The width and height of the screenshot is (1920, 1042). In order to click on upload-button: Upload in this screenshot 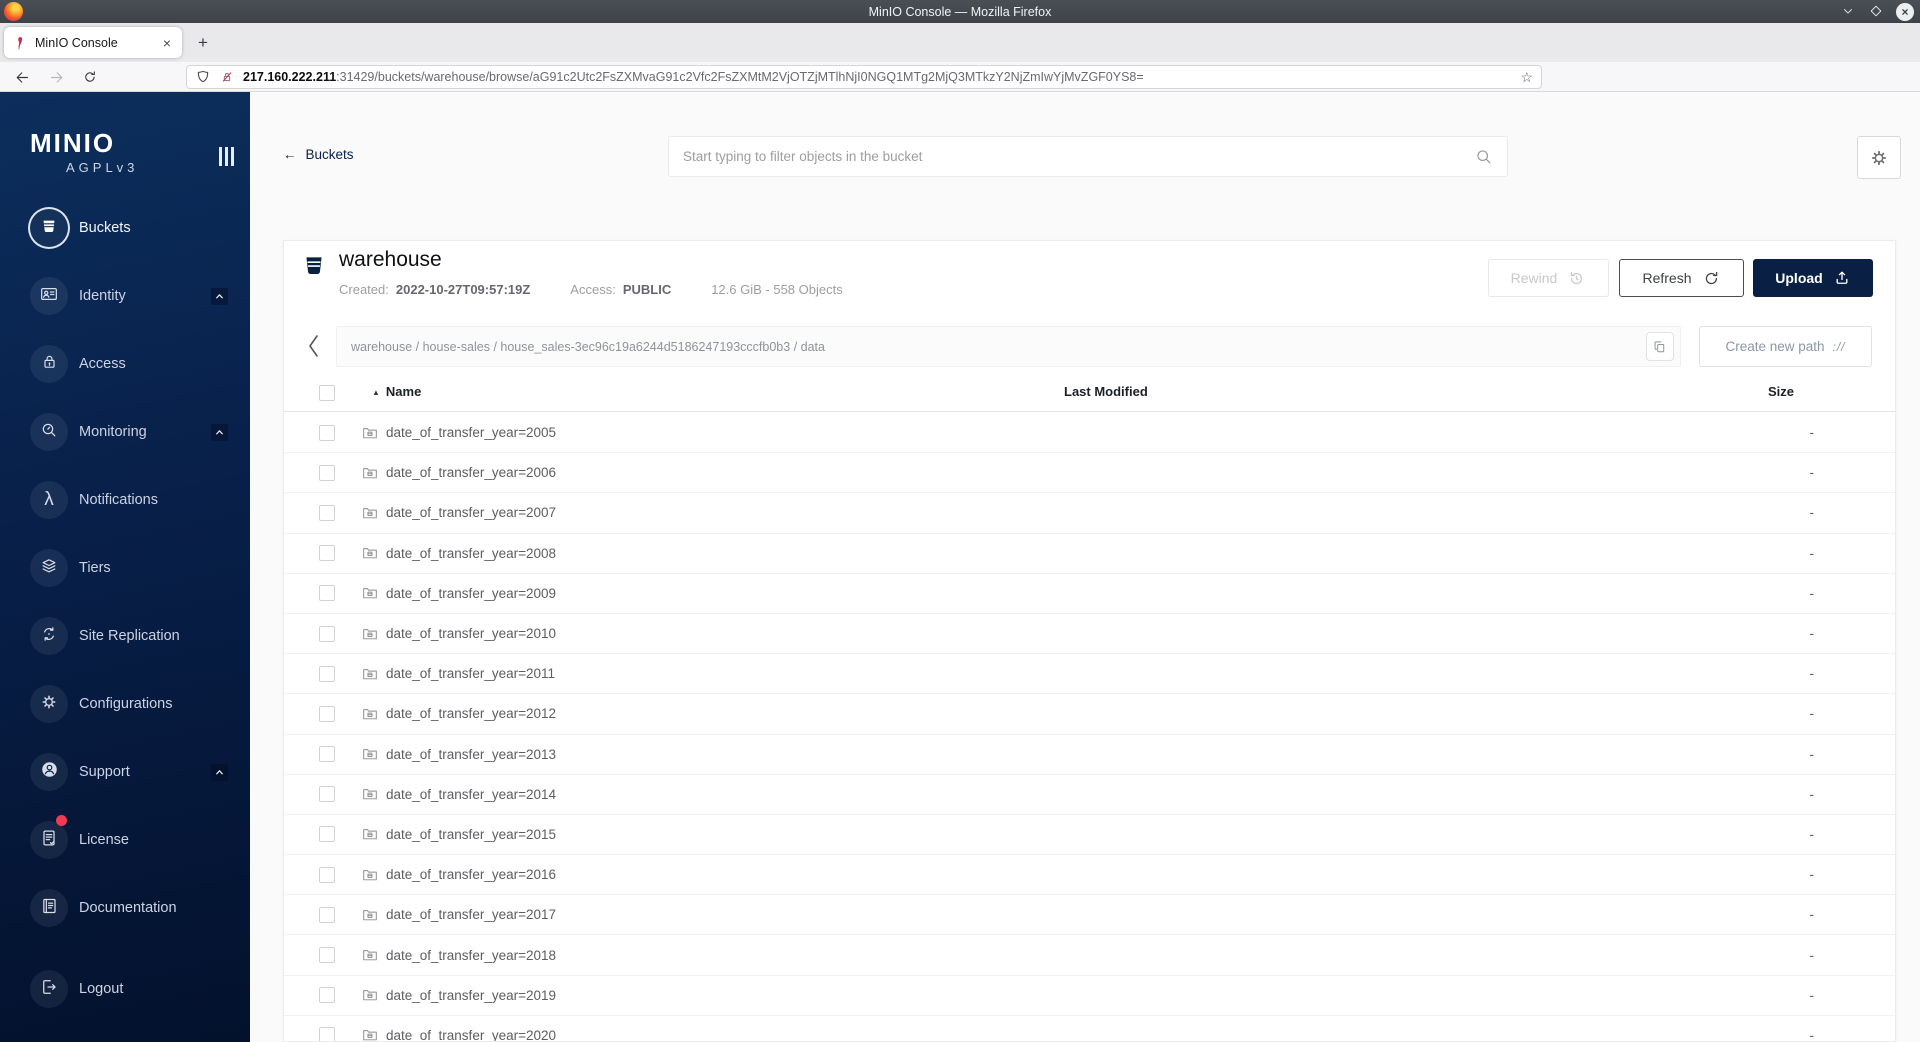, I will do `click(1813, 278)`.